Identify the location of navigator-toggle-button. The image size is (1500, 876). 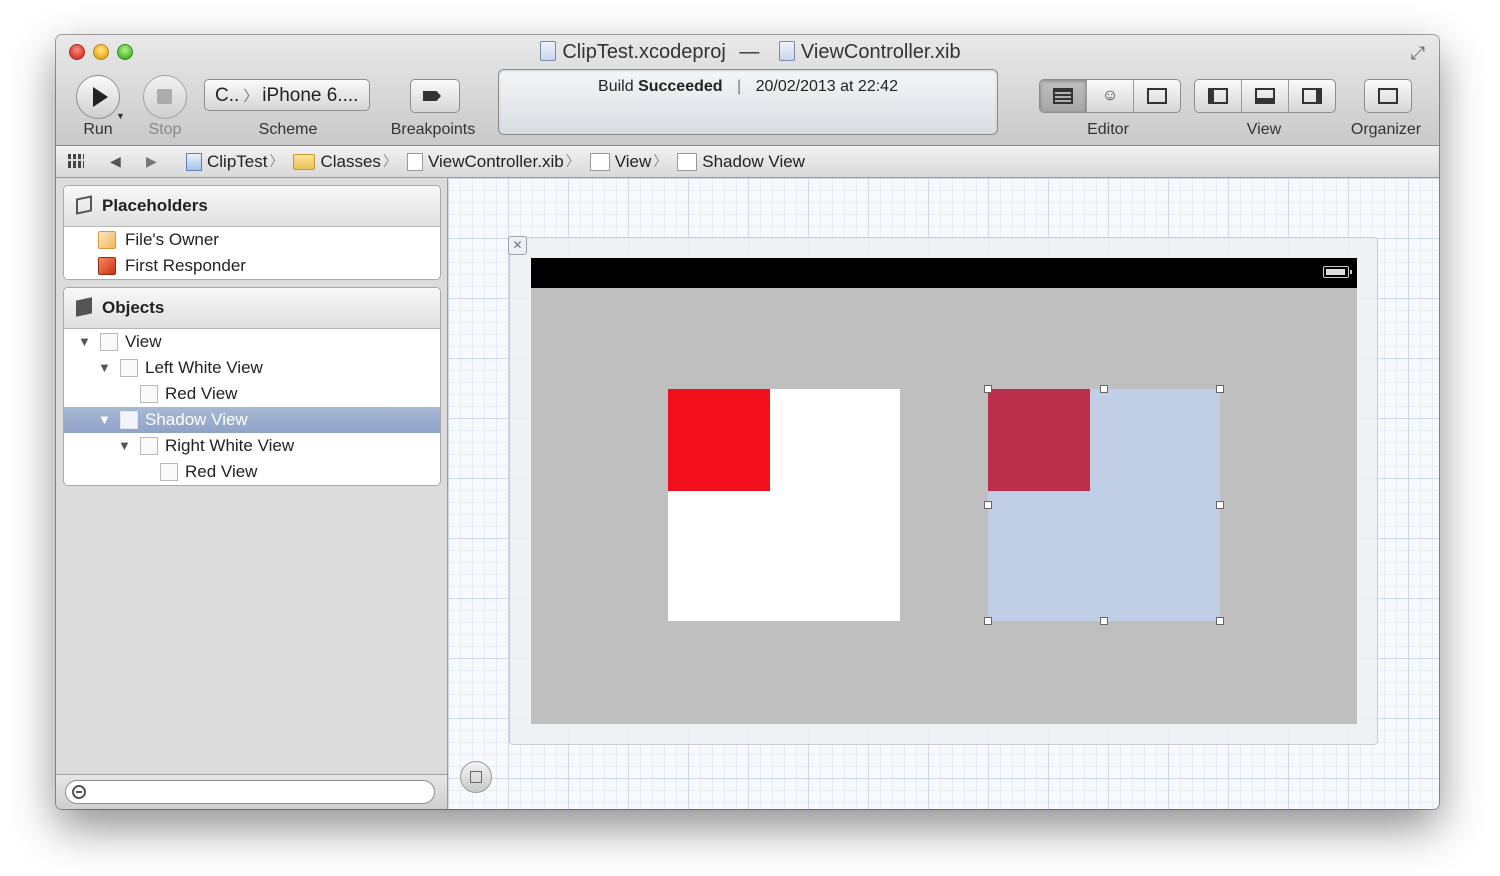
(1218, 96).